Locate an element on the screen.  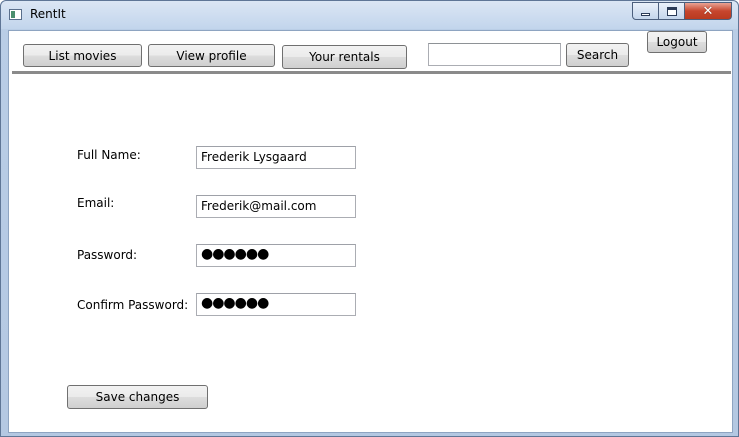
close-icon: ✕ is located at coordinates (708, 11).